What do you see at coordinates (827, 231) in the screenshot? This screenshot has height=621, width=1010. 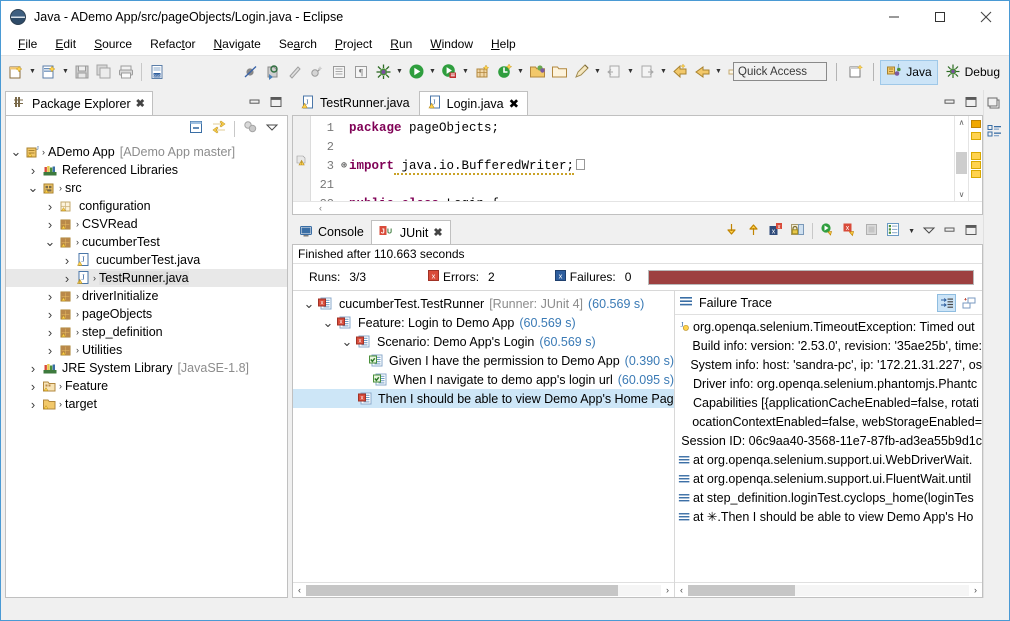 I see `rerun-test-icon` at bounding box center [827, 231].